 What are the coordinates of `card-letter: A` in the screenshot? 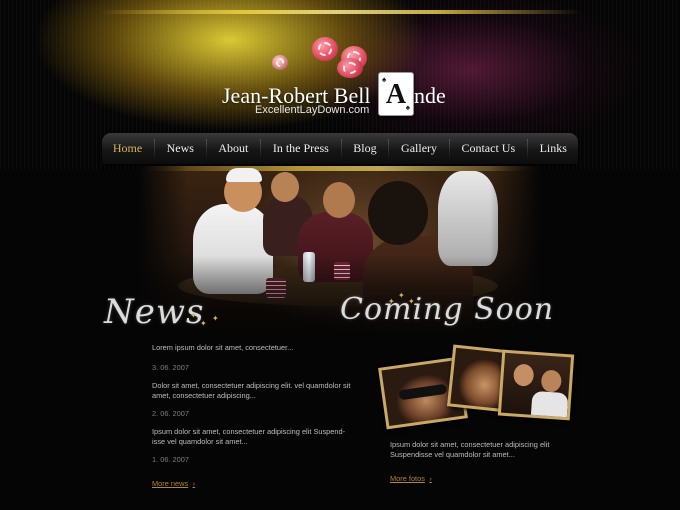 It's located at (396, 94).